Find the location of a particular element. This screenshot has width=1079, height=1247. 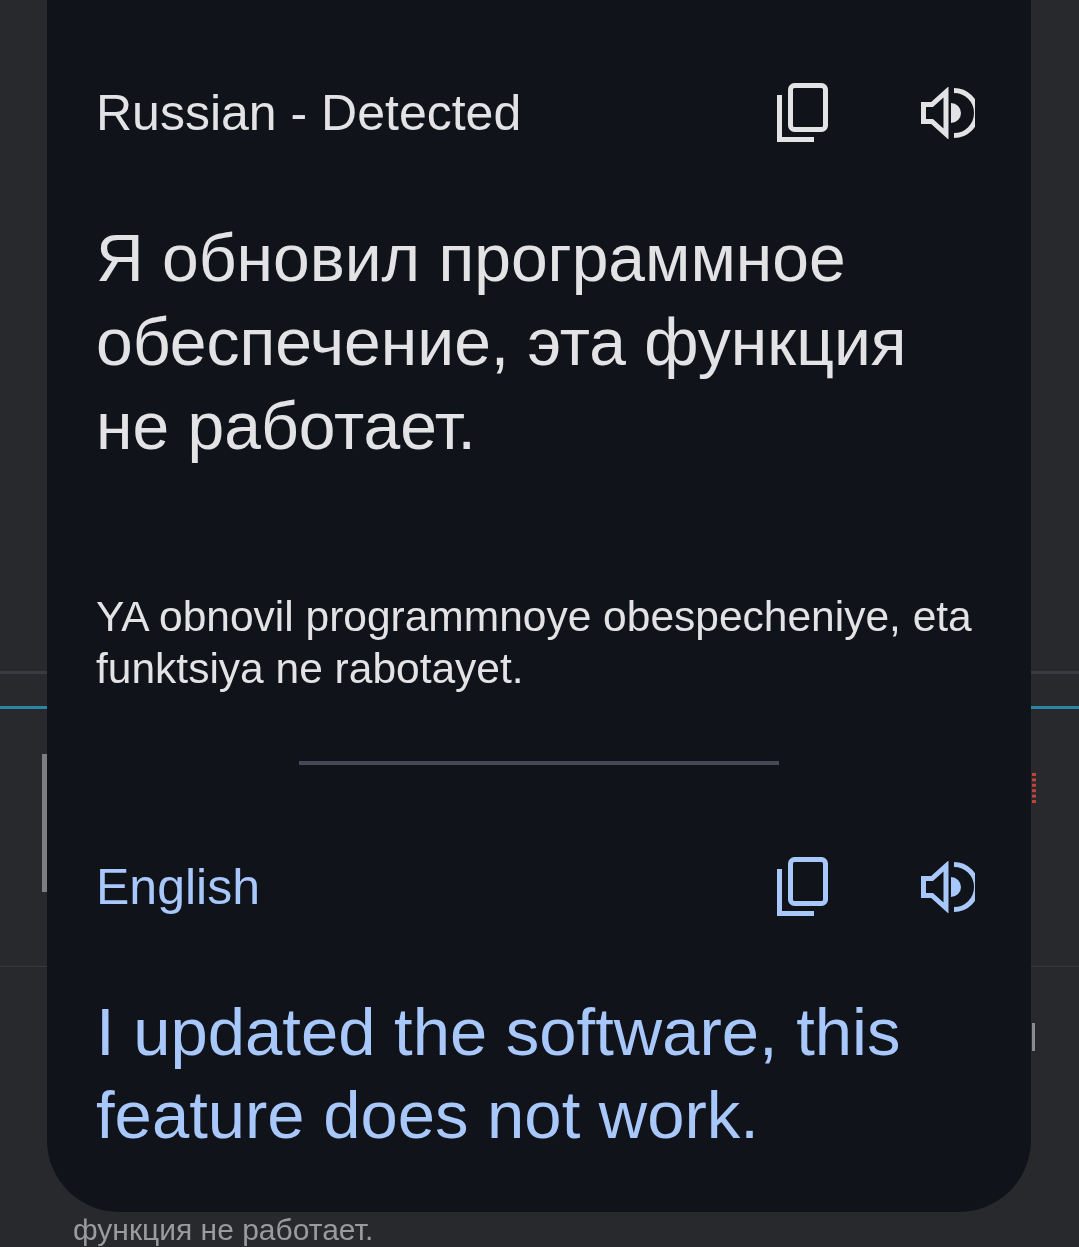

language-label: Russian - Detected is located at coordinates (309, 113).